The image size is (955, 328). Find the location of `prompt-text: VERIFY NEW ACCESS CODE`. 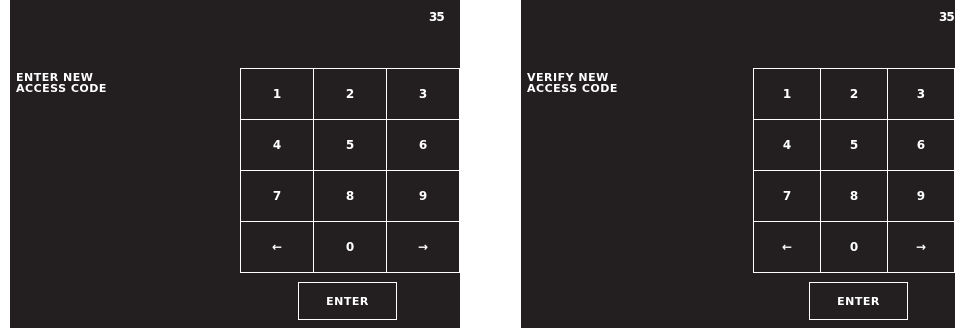

prompt-text: VERIFY NEW ACCESS CODE is located at coordinates (572, 83).